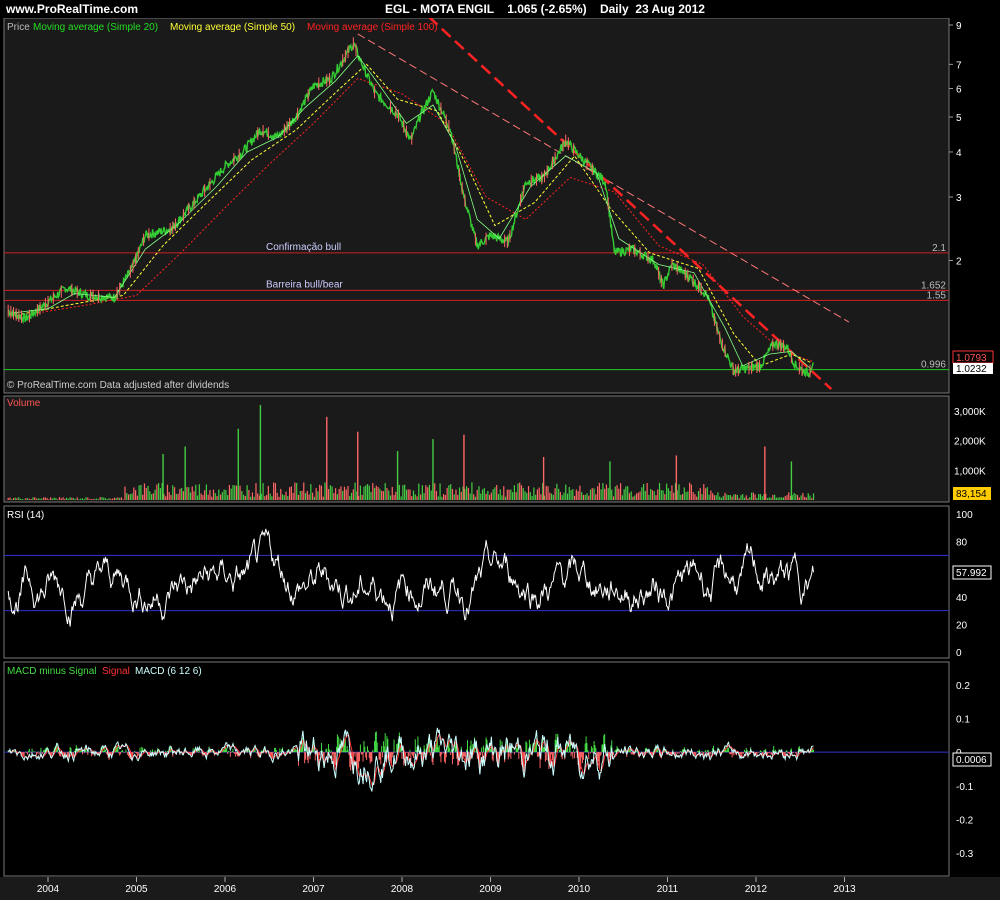  What do you see at coordinates (965, 854) in the screenshot?
I see `macd-tick-label: -0.3` at bounding box center [965, 854].